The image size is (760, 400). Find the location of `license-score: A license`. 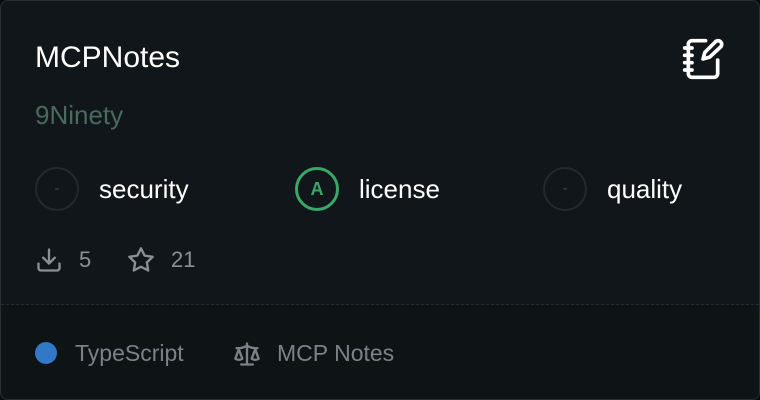

license-score: A license is located at coordinates (367, 189).